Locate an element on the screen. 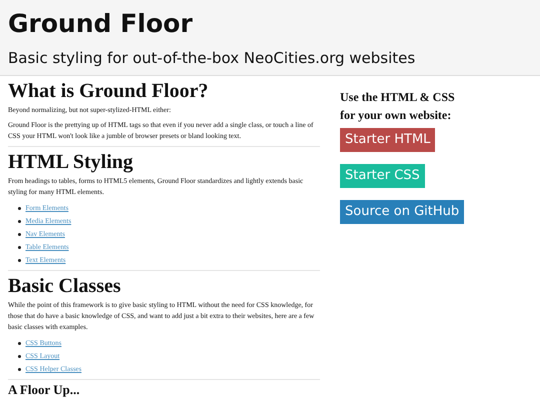 The height and width of the screenshot is (405, 540). sidebar-heading: Use the HTML & CSS is located at coordinates (397, 97).